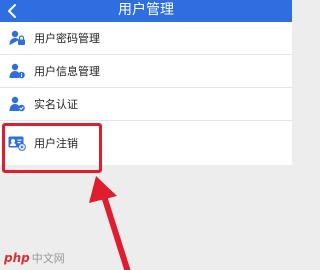  I want to click on top-bar: 用户管理, so click(146, 11).